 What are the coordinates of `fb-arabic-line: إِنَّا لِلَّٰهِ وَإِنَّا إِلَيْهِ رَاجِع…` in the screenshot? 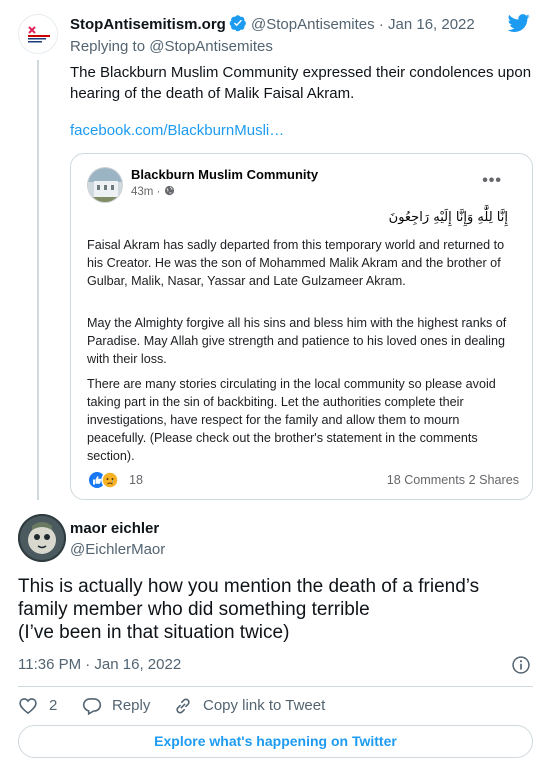 It's located at (448, 217).